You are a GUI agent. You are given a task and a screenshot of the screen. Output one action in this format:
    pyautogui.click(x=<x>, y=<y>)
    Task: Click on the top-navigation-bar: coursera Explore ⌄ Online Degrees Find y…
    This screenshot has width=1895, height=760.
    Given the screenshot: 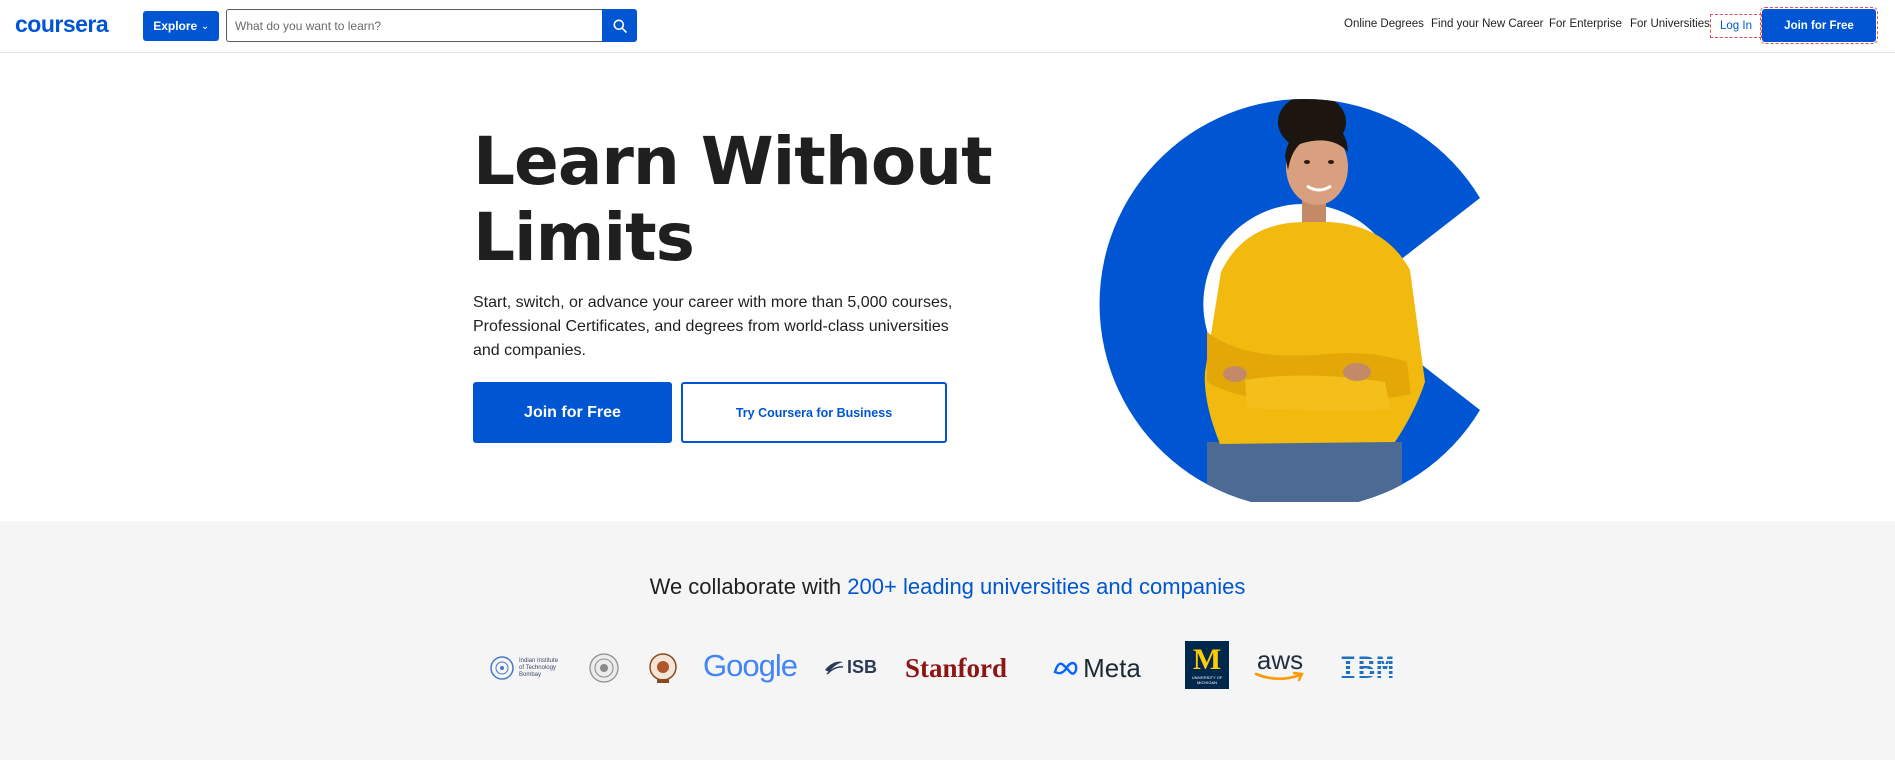 What is the action you would take?
    pyautogui.click(x=947, y=26)
    